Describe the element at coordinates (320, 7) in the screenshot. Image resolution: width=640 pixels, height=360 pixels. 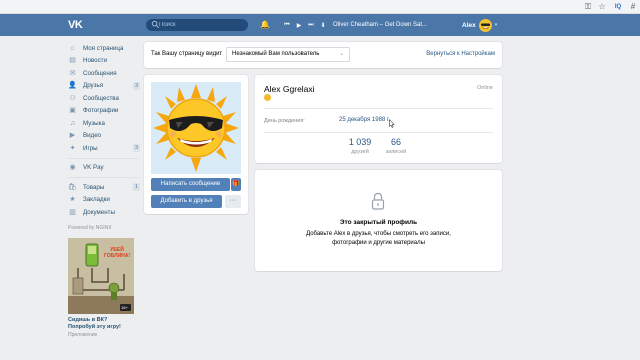
I see `browser-toolbar: ⚿ ☆ IQ #` at that location.